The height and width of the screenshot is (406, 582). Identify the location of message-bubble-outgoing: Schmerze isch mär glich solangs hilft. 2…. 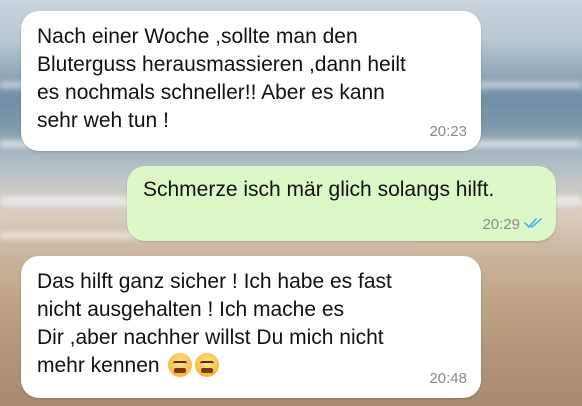
(341, 203).